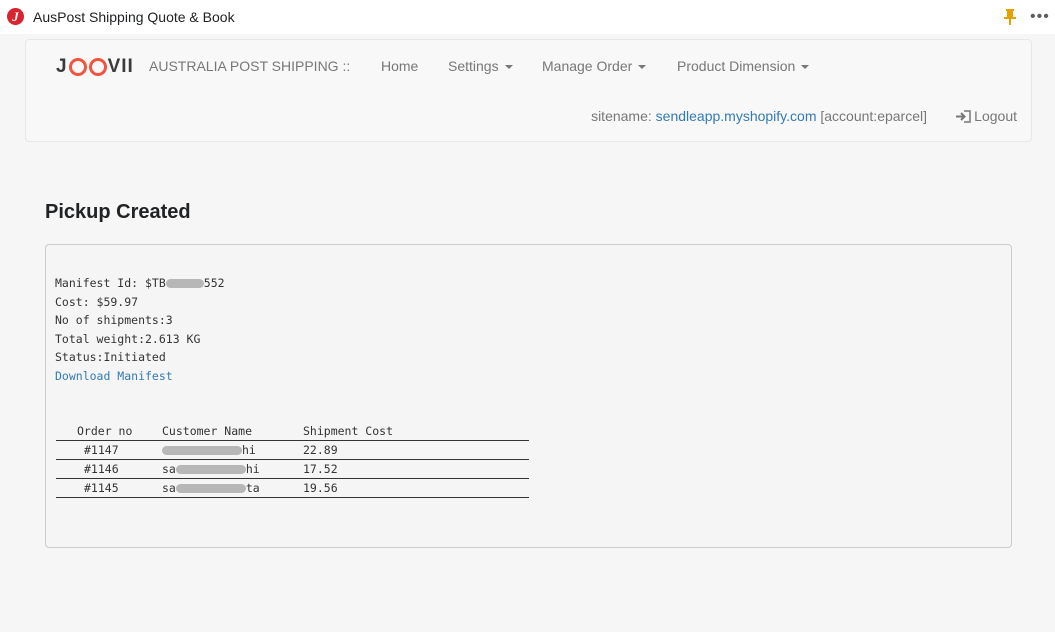 Image resolution: width=1055 pixels, height=632 pixels. Describe the element at coordinates (232, 432) in the screenshot. I see `column-header: Customer Name` at that location.